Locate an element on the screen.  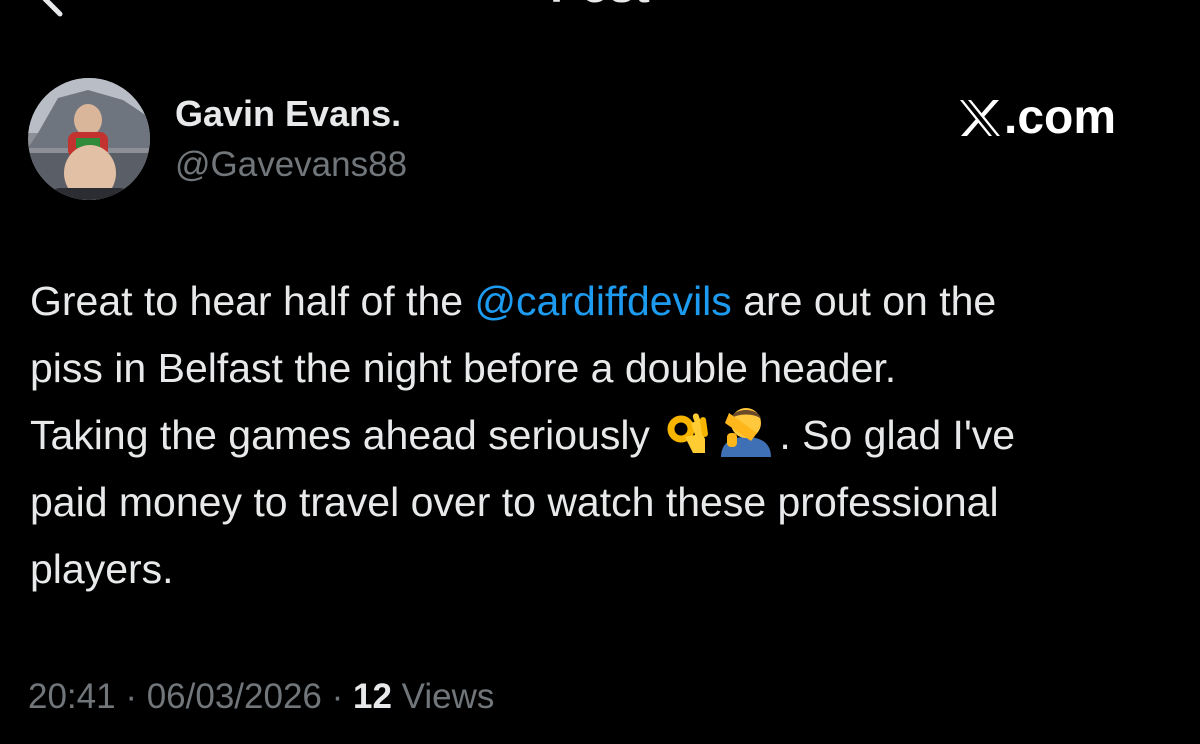
tweet-text-segment: are out on the is located at coordinates (864, 301).